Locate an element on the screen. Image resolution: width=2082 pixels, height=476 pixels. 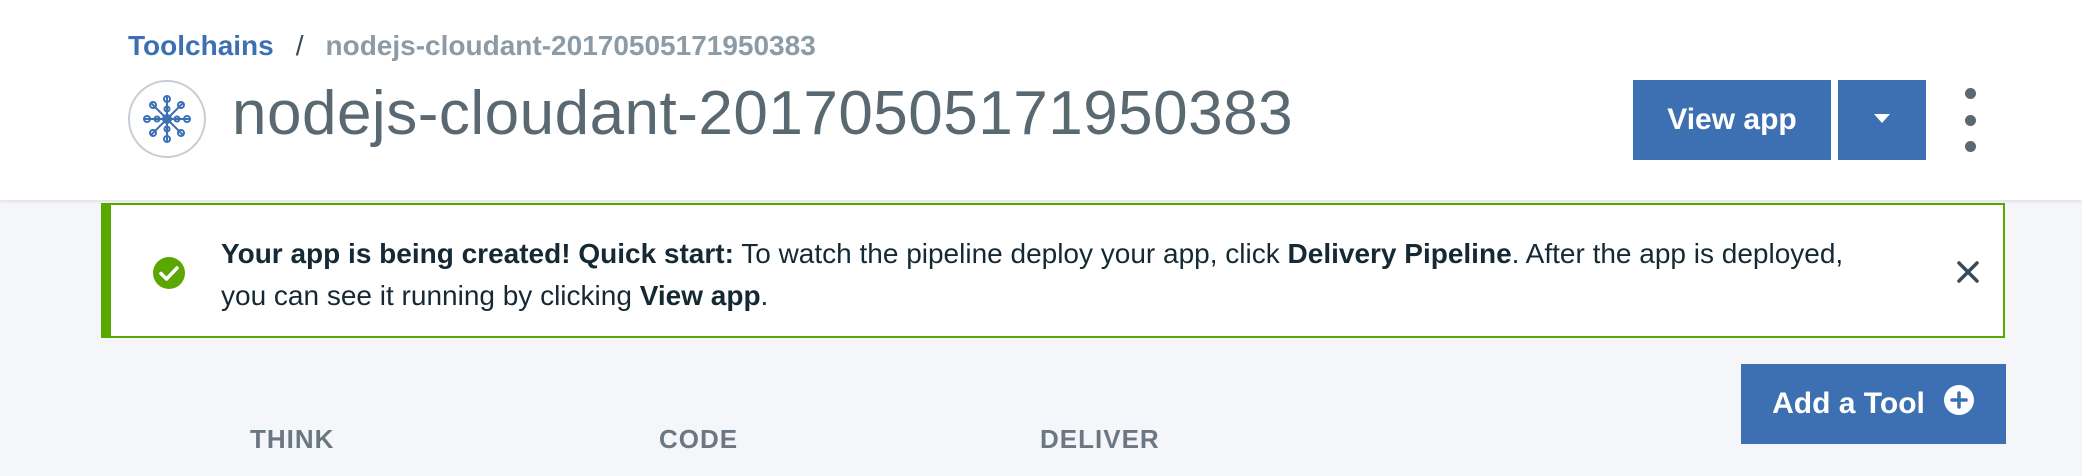
delivery-pipeline-text: Delivery Pipeline is located at coordinates (1399, 253).